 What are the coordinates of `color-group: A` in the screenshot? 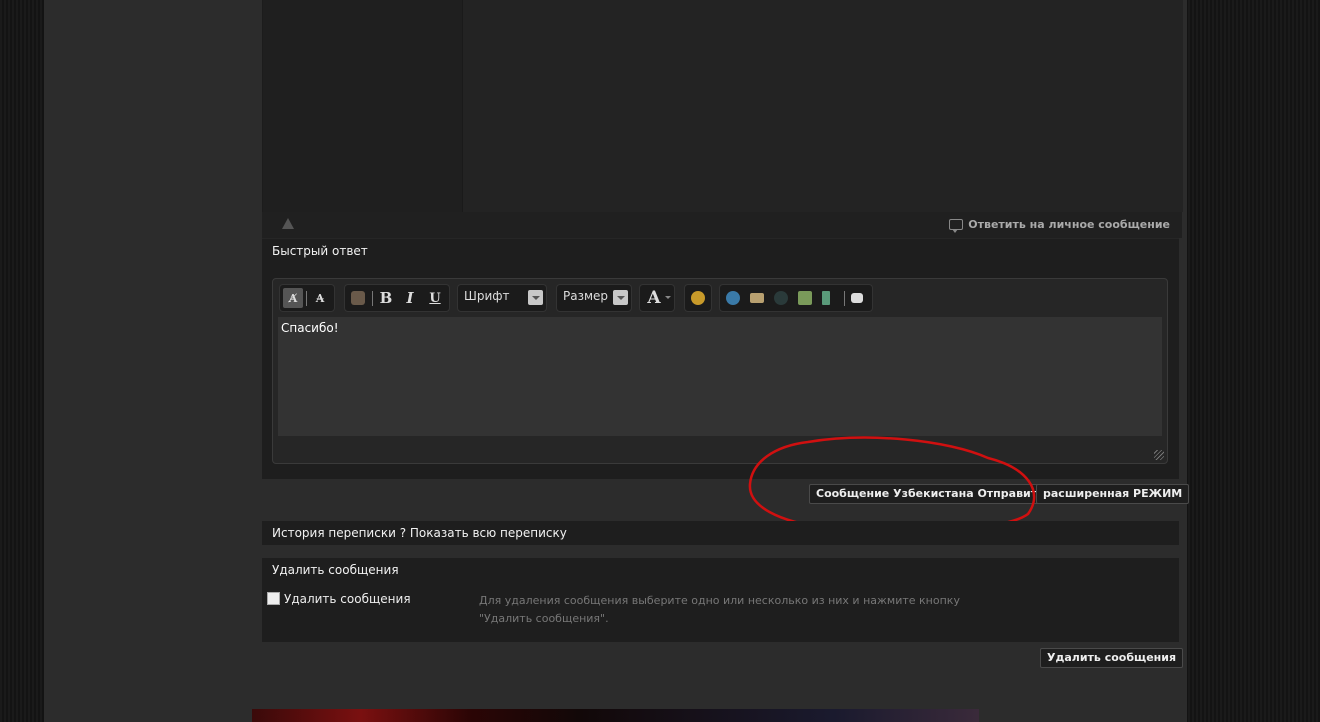 It's located at (657, 298).